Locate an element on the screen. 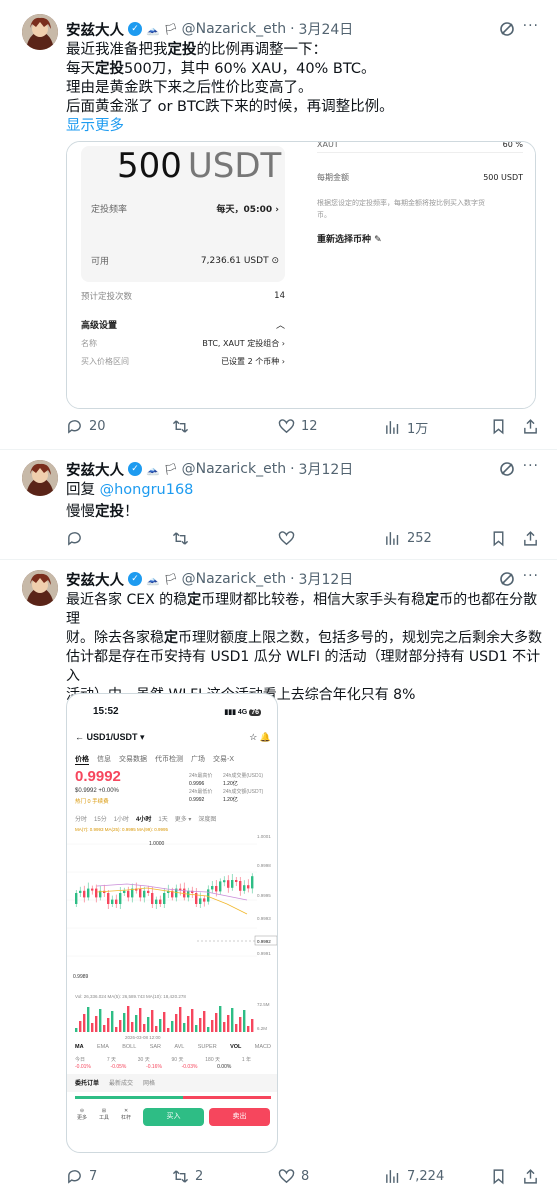  heart-icon is located at coordinates (286, 1176).